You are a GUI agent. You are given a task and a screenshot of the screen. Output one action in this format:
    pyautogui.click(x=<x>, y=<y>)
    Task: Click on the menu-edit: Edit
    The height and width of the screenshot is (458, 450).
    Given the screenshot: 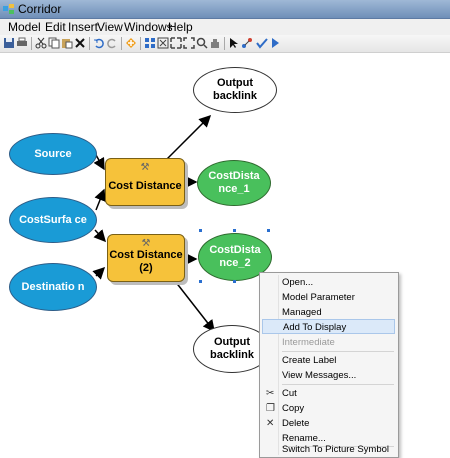 What is the action you would take?
    pyautogui.click(x=55, y=27)
    